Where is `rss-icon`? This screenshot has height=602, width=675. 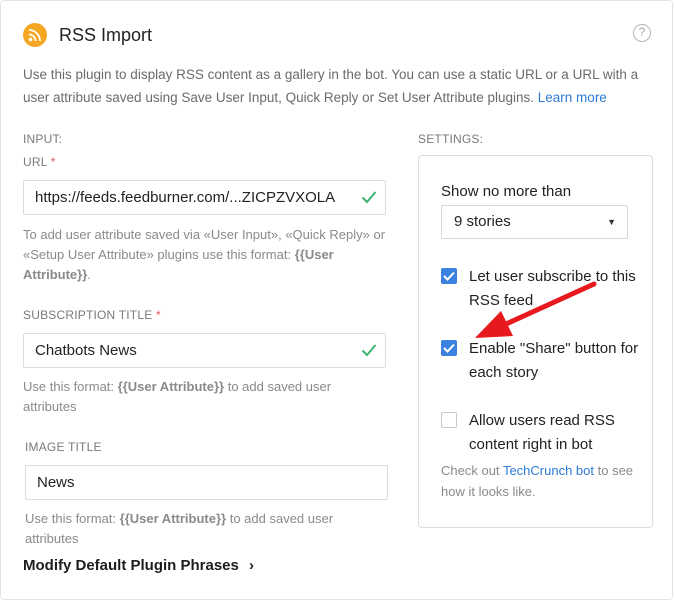
rss-icon is located at coordinates (35, 35).